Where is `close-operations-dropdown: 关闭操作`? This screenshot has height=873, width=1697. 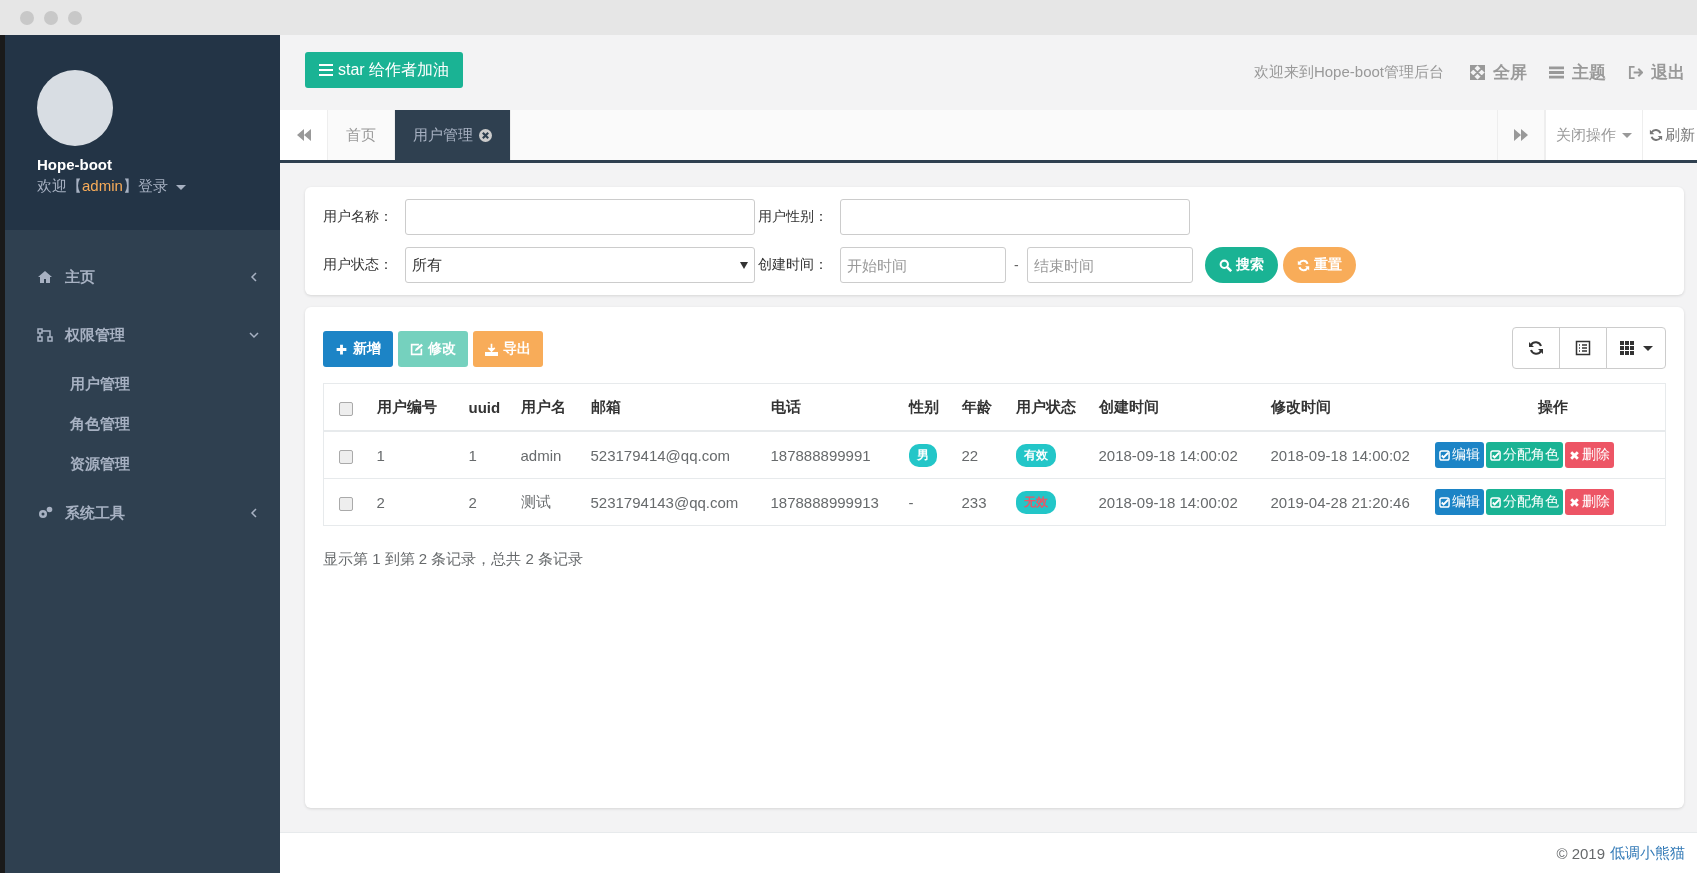 close-operations-dropdown: 关闭操作 is located at coordinates (1593, 135).